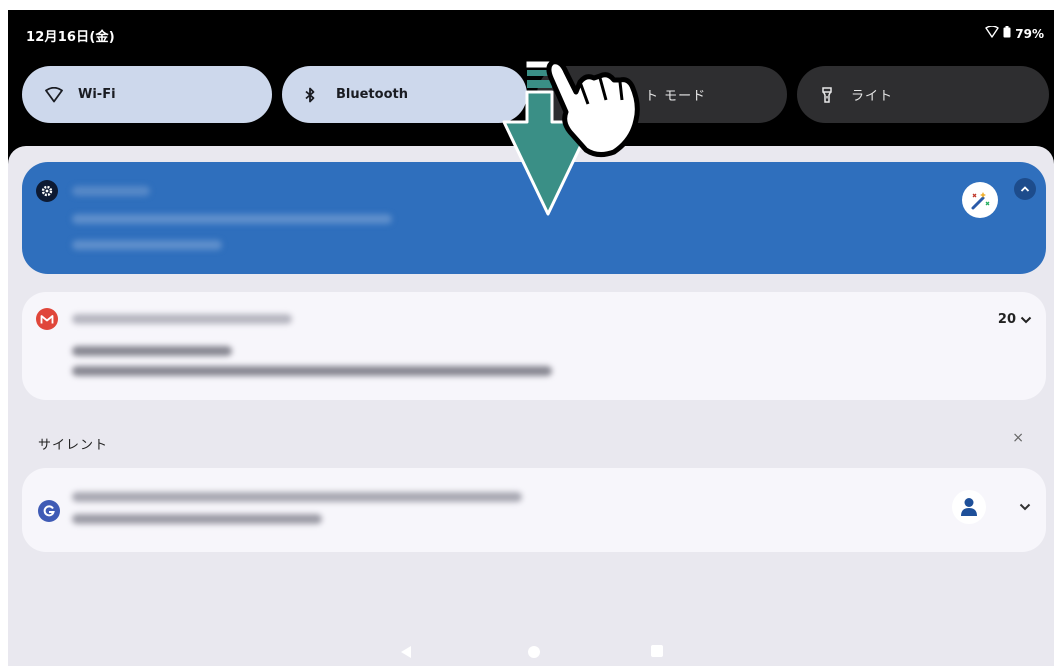 This screenshot has height=666, width=1054. Describe the element at coordinates (872, 96) in the screenshot. I see `tile-label: ライト` at that location.